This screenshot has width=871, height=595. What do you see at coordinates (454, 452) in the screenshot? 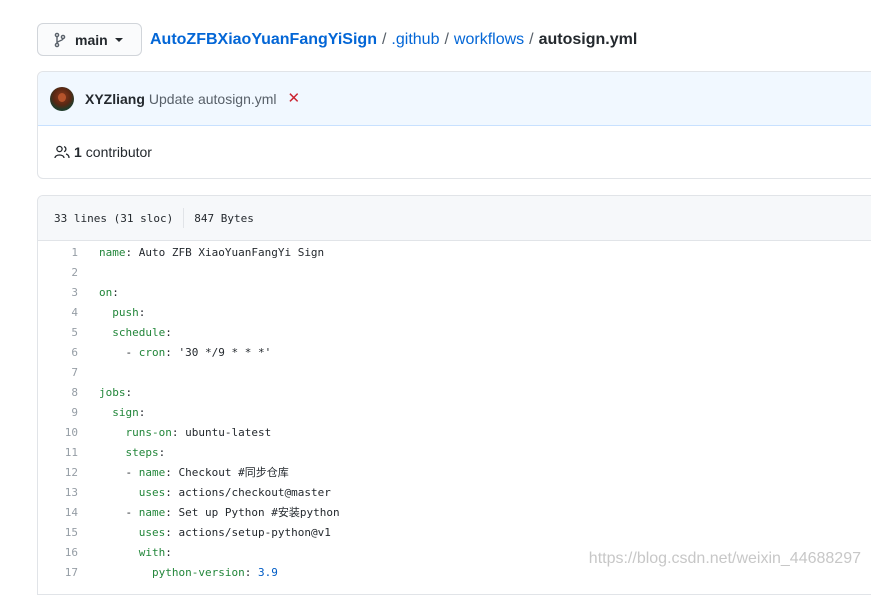
I see `code-line: 11 steps:` at bounding box center [454, 452].